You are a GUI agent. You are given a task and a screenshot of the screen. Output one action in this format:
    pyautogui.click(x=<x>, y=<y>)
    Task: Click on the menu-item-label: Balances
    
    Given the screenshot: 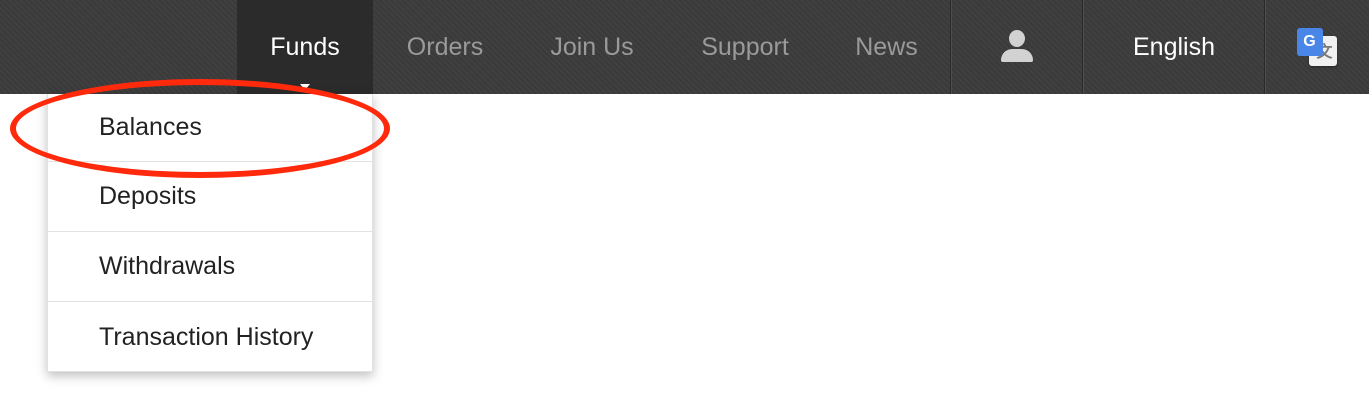 What is the action you would take?
    pyautogui.click(x=150, y=127)
    